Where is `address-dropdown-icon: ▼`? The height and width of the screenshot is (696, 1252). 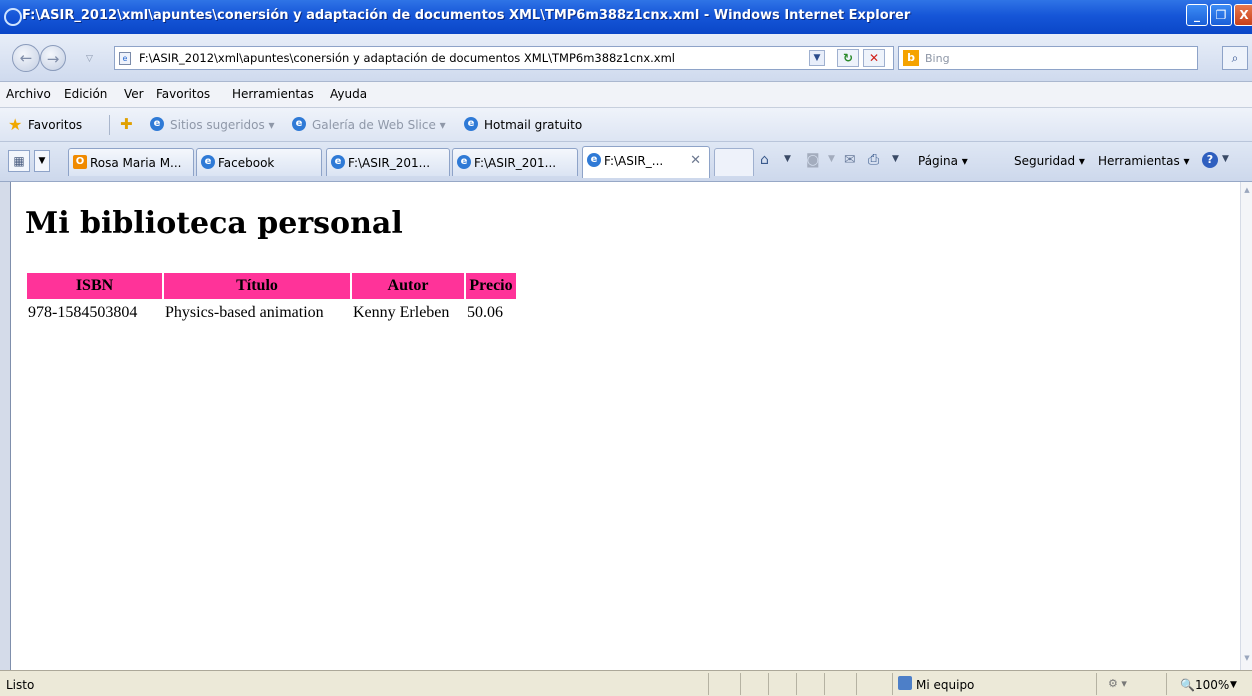 address-dropdown-icon: ▼ is located at coordinates (817, 58).